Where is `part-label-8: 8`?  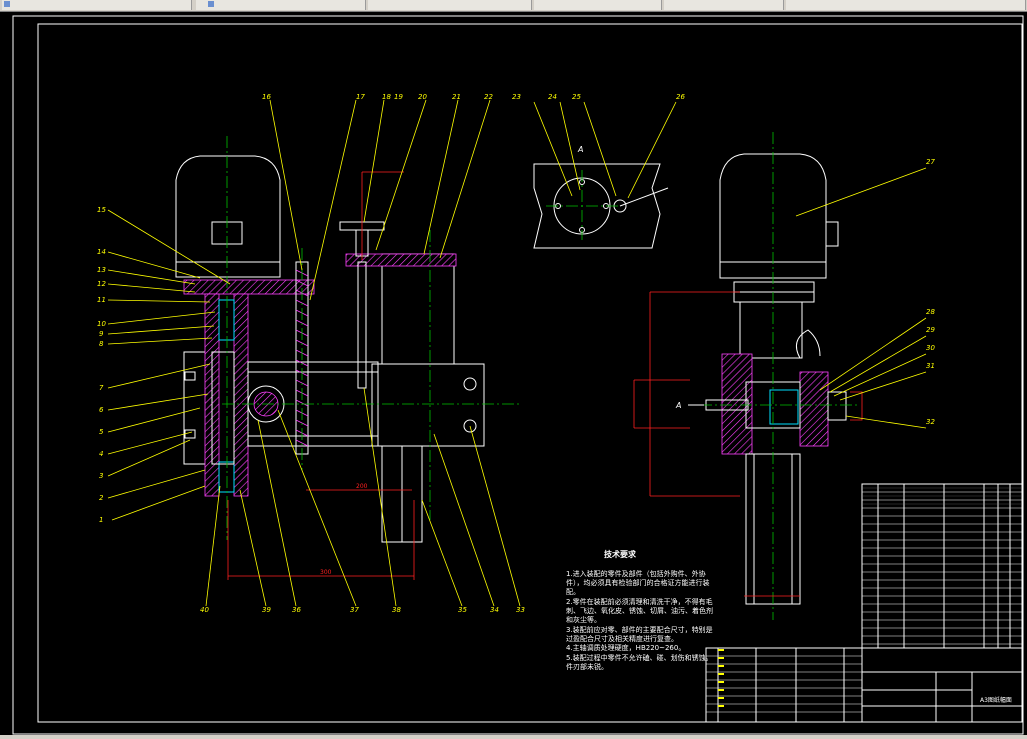 part-label-8: 8 is located at coordinates (101, 344).